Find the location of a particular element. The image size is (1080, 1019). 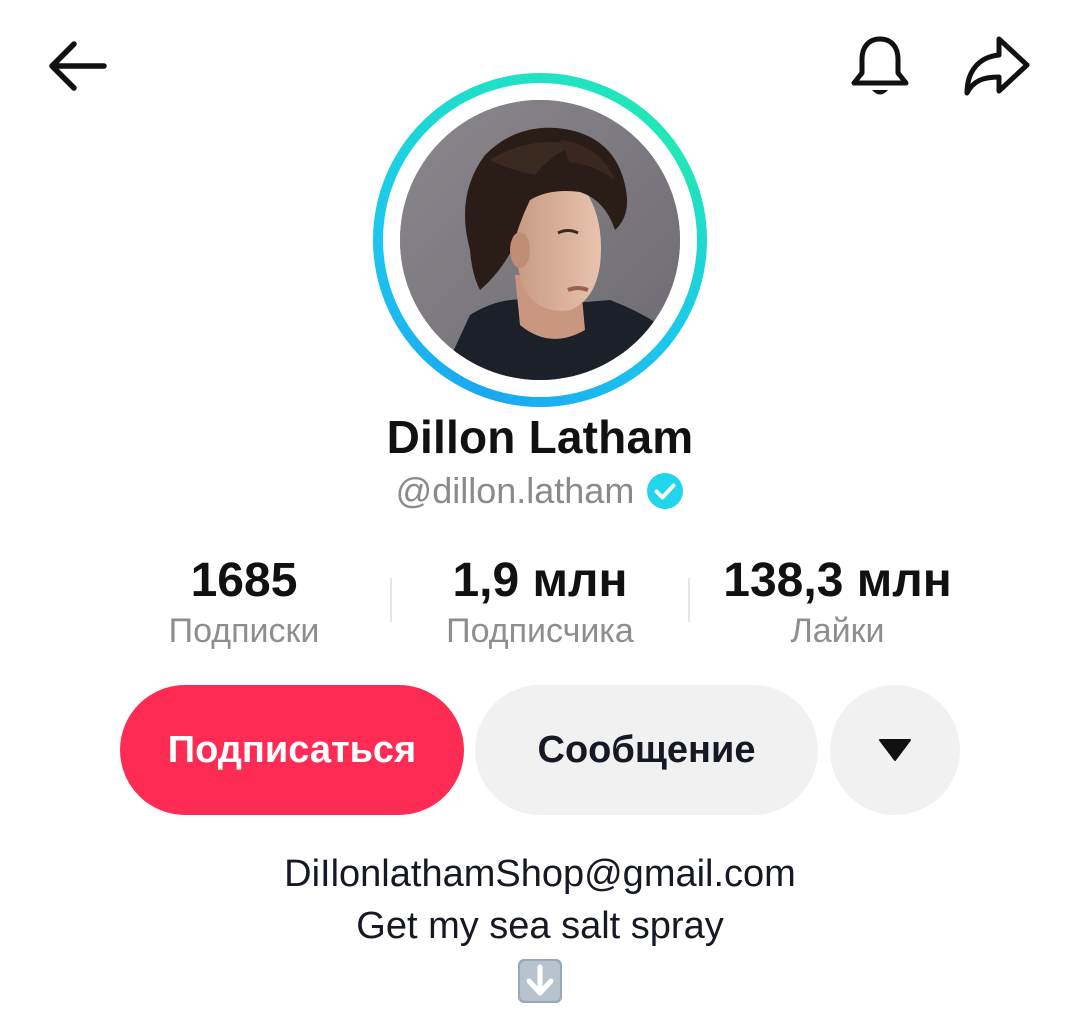

bell-icon is located at coordinates (880, 65).